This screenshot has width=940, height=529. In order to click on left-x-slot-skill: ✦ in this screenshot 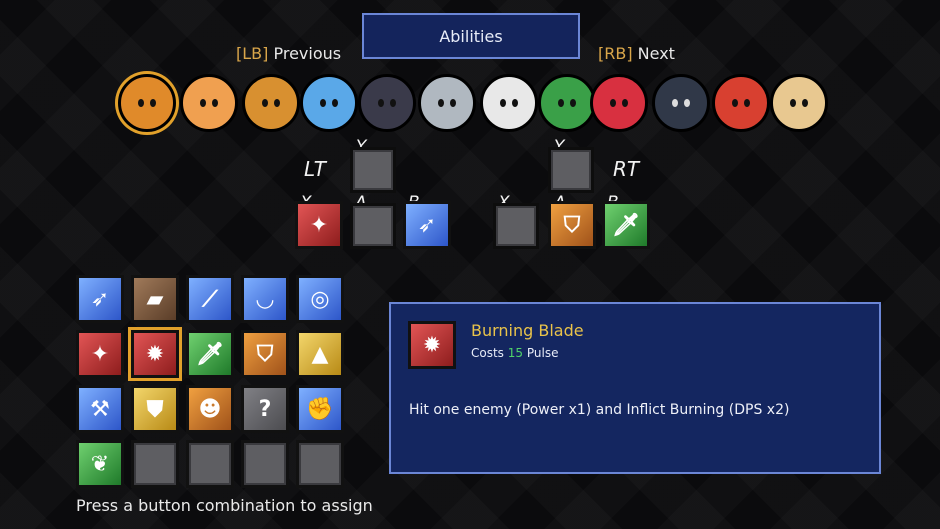, I will do `click(319, 225)`.